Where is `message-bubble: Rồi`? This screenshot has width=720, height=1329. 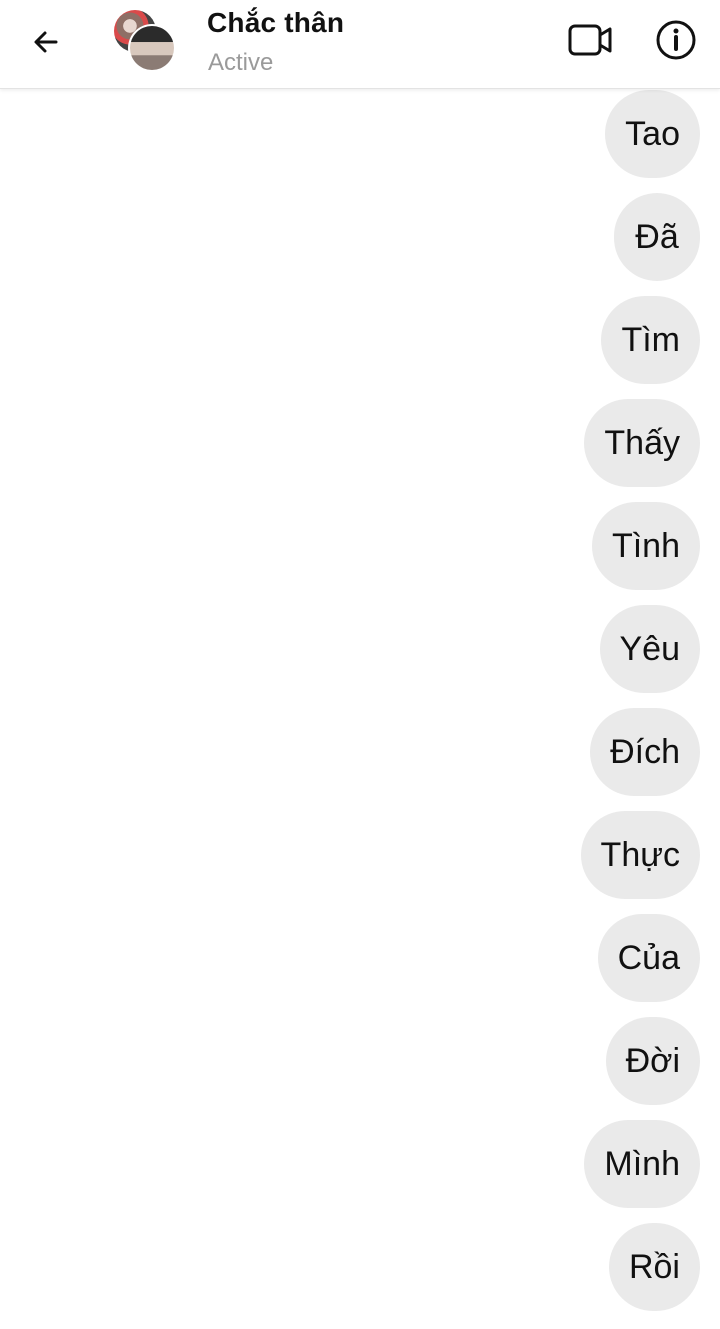
message-bubble: Rồi is located at coordinates (654, 1267).